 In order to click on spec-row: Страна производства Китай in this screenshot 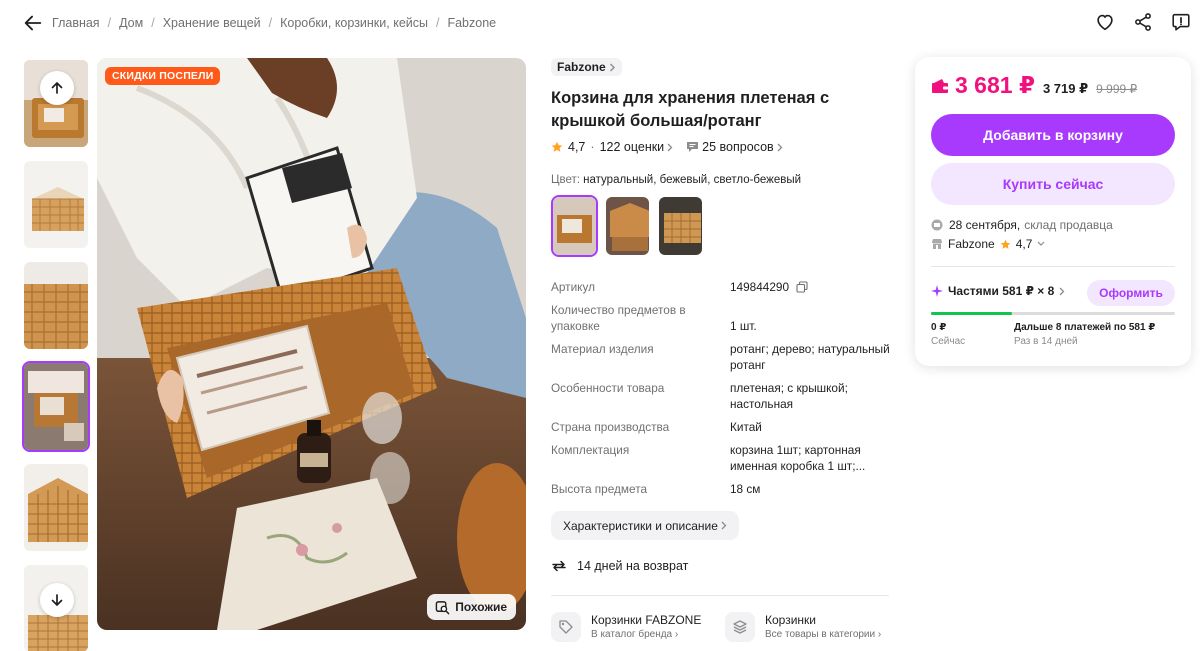, I will do `click(721, 427)`.